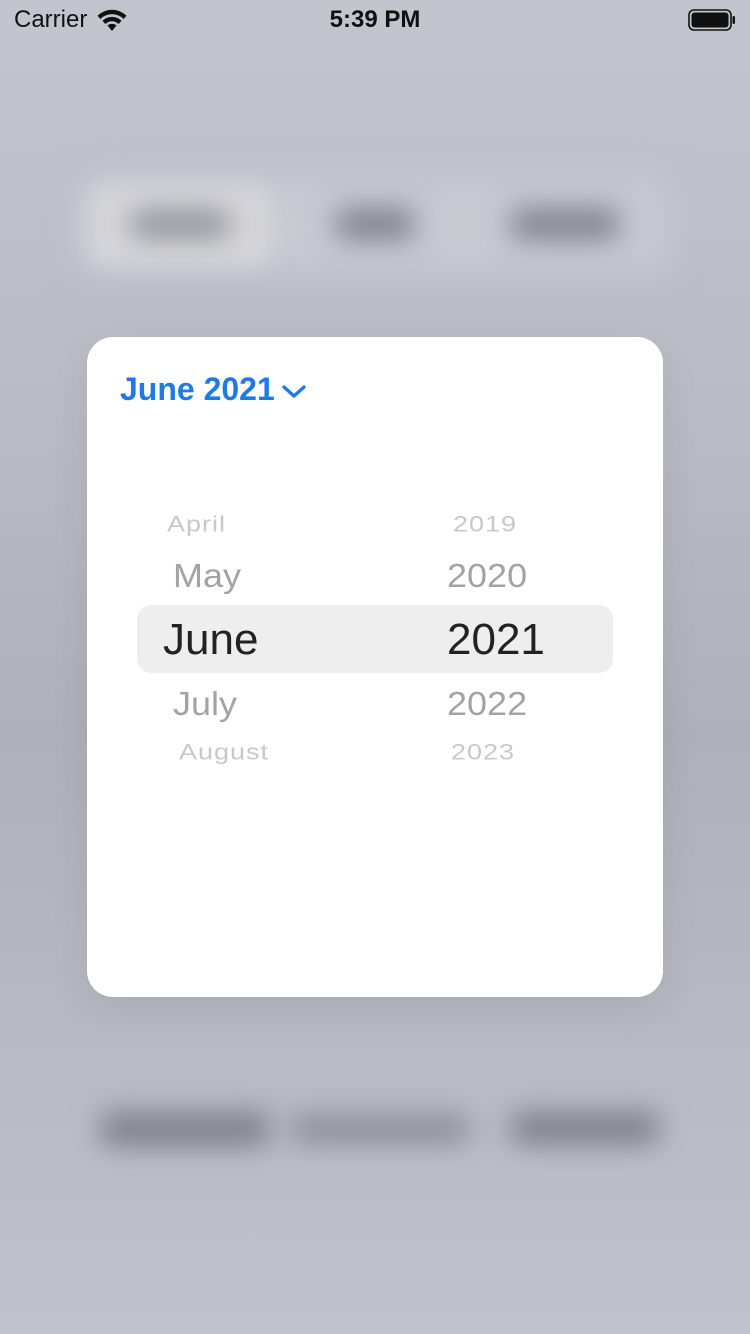 Image resolution: width=750 pixels, height=1334 pixels. What do you see at coordinates (197, 389) in the screenshot?
I see `month-year-label: June 2021` at bounding box center [197, 389].